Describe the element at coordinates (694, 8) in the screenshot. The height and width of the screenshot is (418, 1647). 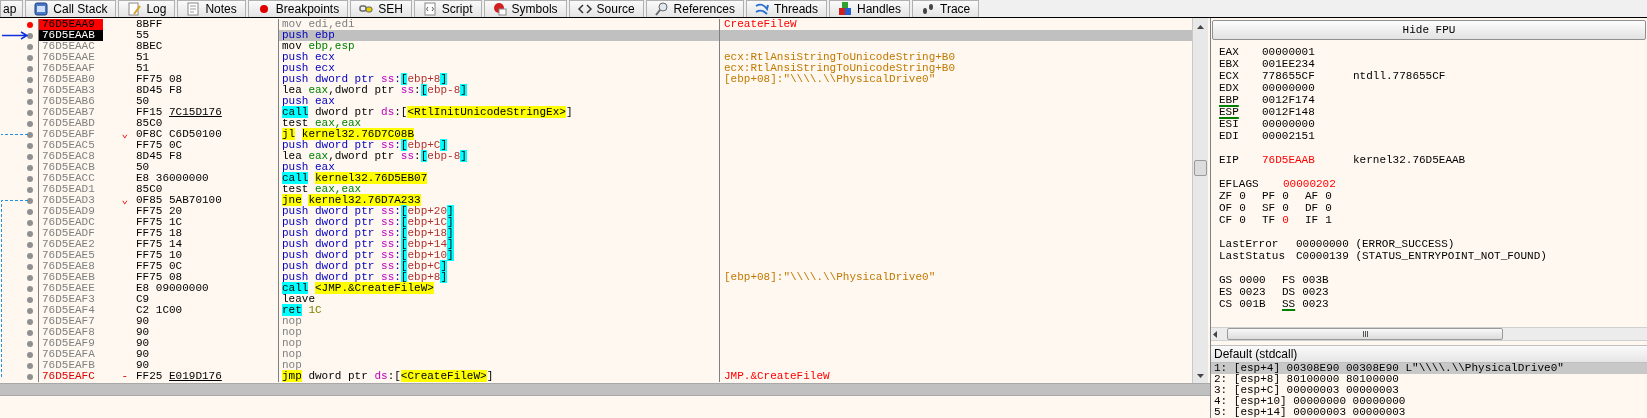
I see `tab: References` at that location.